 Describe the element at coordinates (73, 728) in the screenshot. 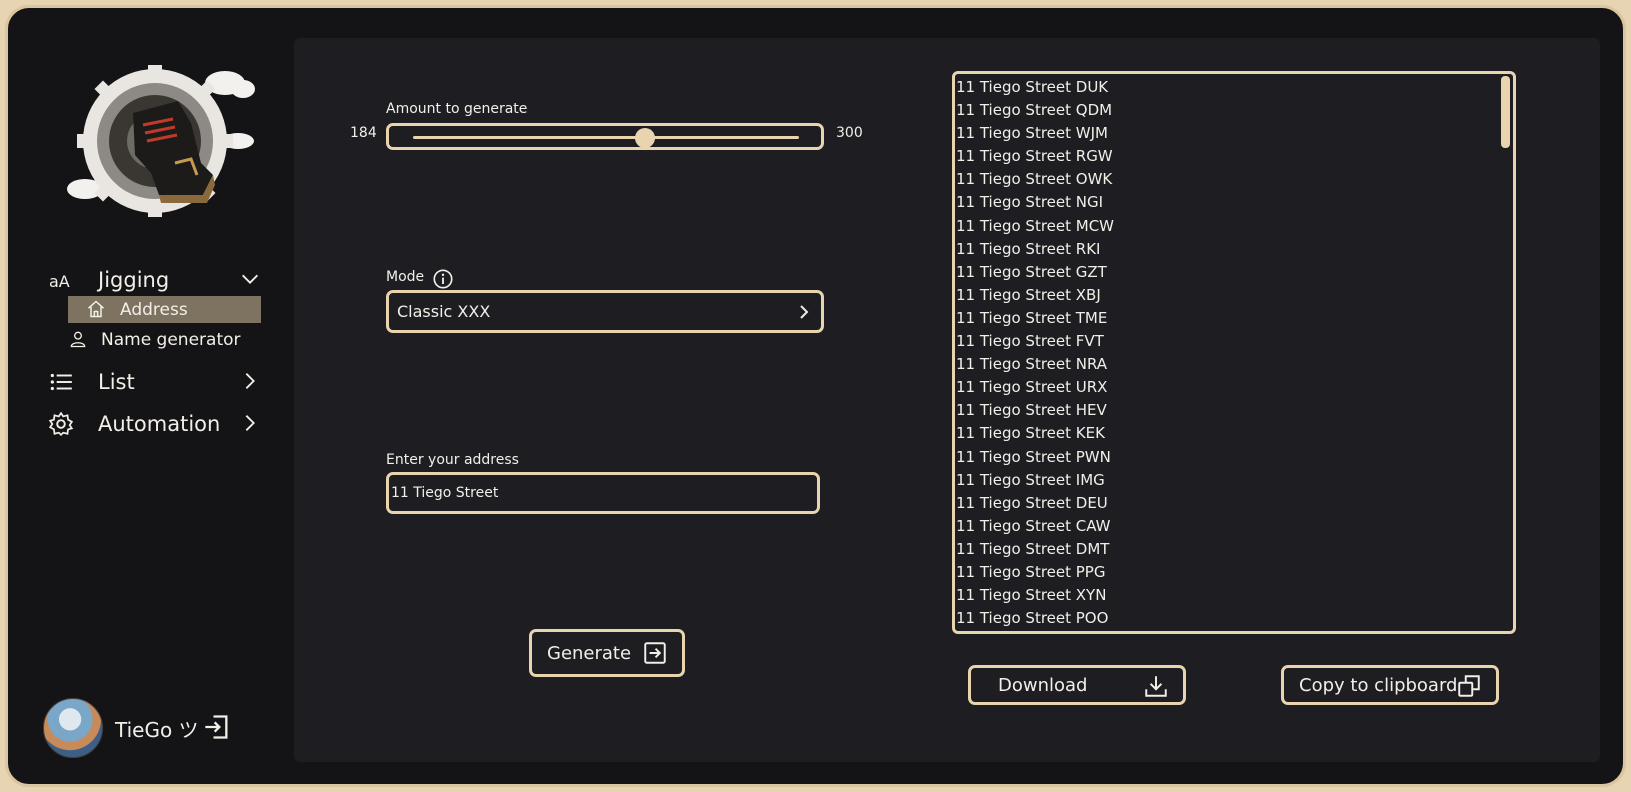

I see `avatar` at that location.